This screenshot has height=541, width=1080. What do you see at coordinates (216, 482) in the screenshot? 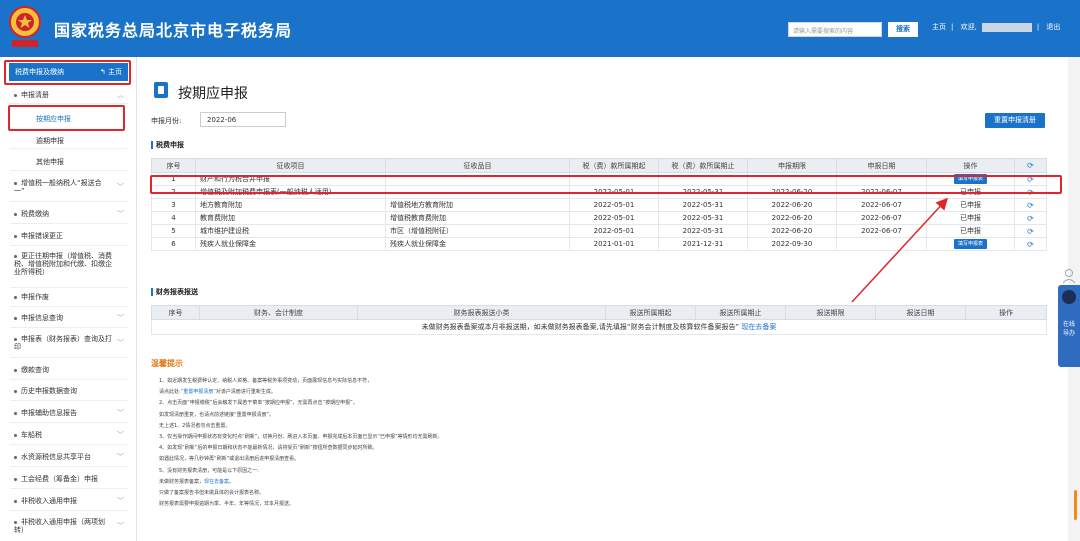
I see `tip-link: 现在去备案` at bounding box center [216, 482].